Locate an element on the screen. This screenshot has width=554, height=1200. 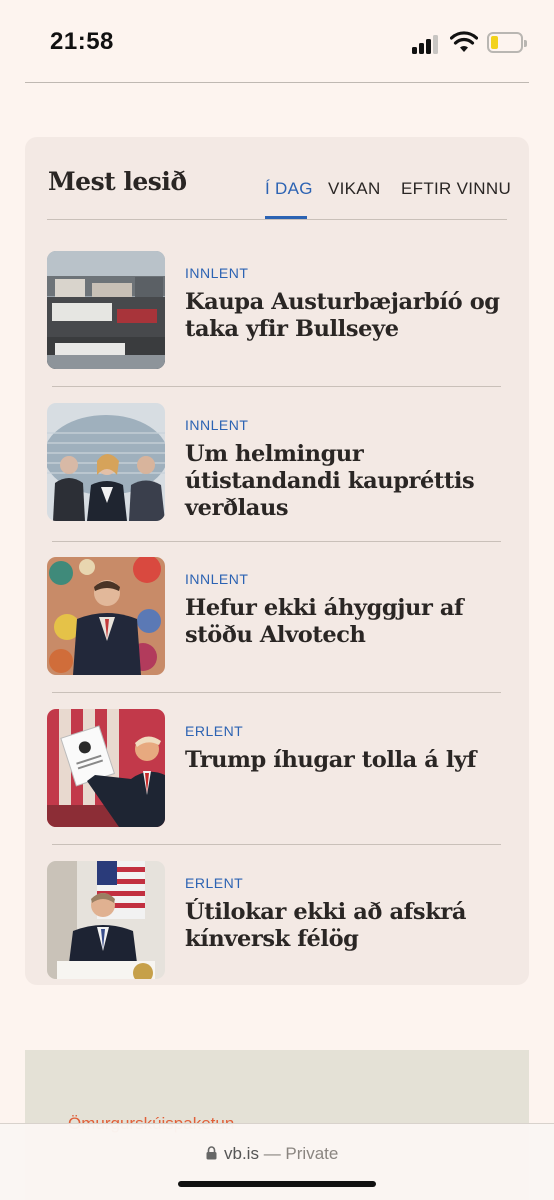
card-title: Mest lesið is located at coordinates (117, 181).